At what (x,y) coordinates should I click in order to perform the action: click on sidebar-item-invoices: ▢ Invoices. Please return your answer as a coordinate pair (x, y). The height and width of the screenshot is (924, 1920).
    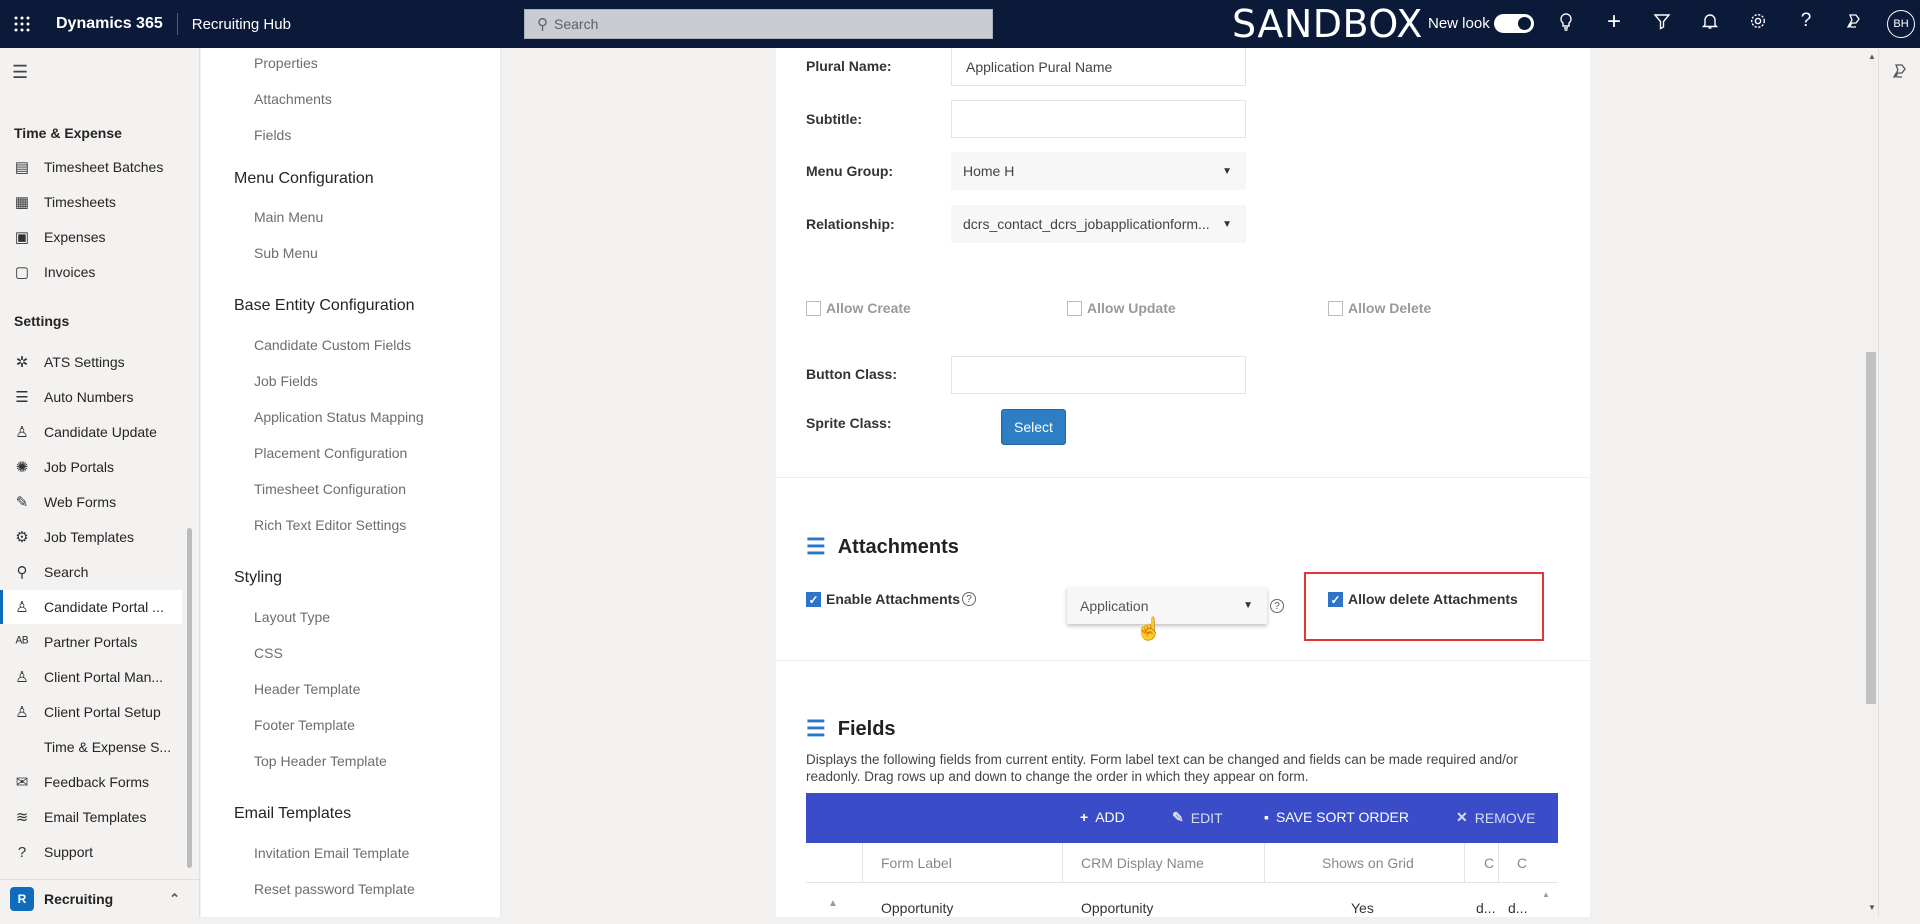
    Looking at the image, I should click on (91, 272).